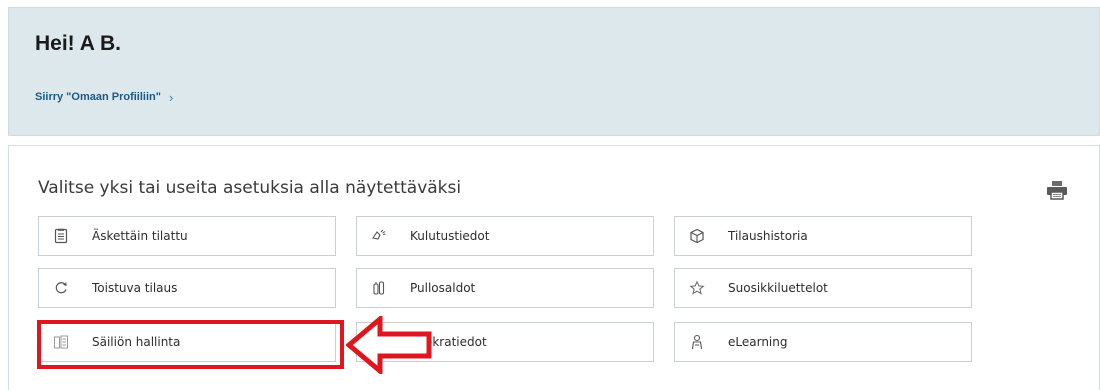 This screenshot has width=1100, height=390. I want to click on profile-link-label: Siirry "Omaan Profiiliin", so click(98, 97).